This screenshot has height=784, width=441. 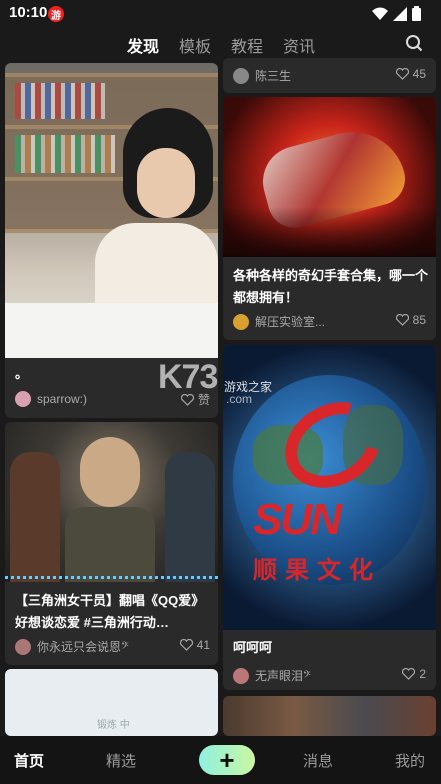 I want to click on notification-badge: 游, so click(x=56, y=14).